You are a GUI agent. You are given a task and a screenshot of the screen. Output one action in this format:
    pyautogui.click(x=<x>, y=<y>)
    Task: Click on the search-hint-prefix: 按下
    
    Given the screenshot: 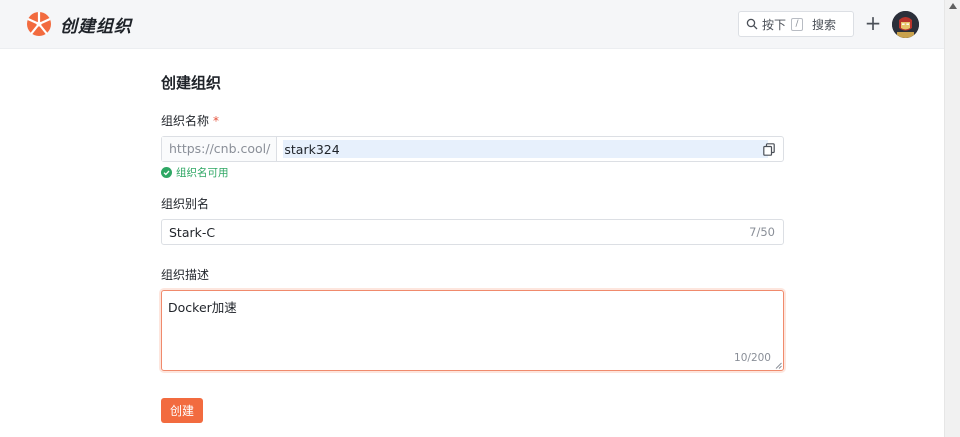 What is the action you would take?
    pyautogui.click(x=774, y=24)
    